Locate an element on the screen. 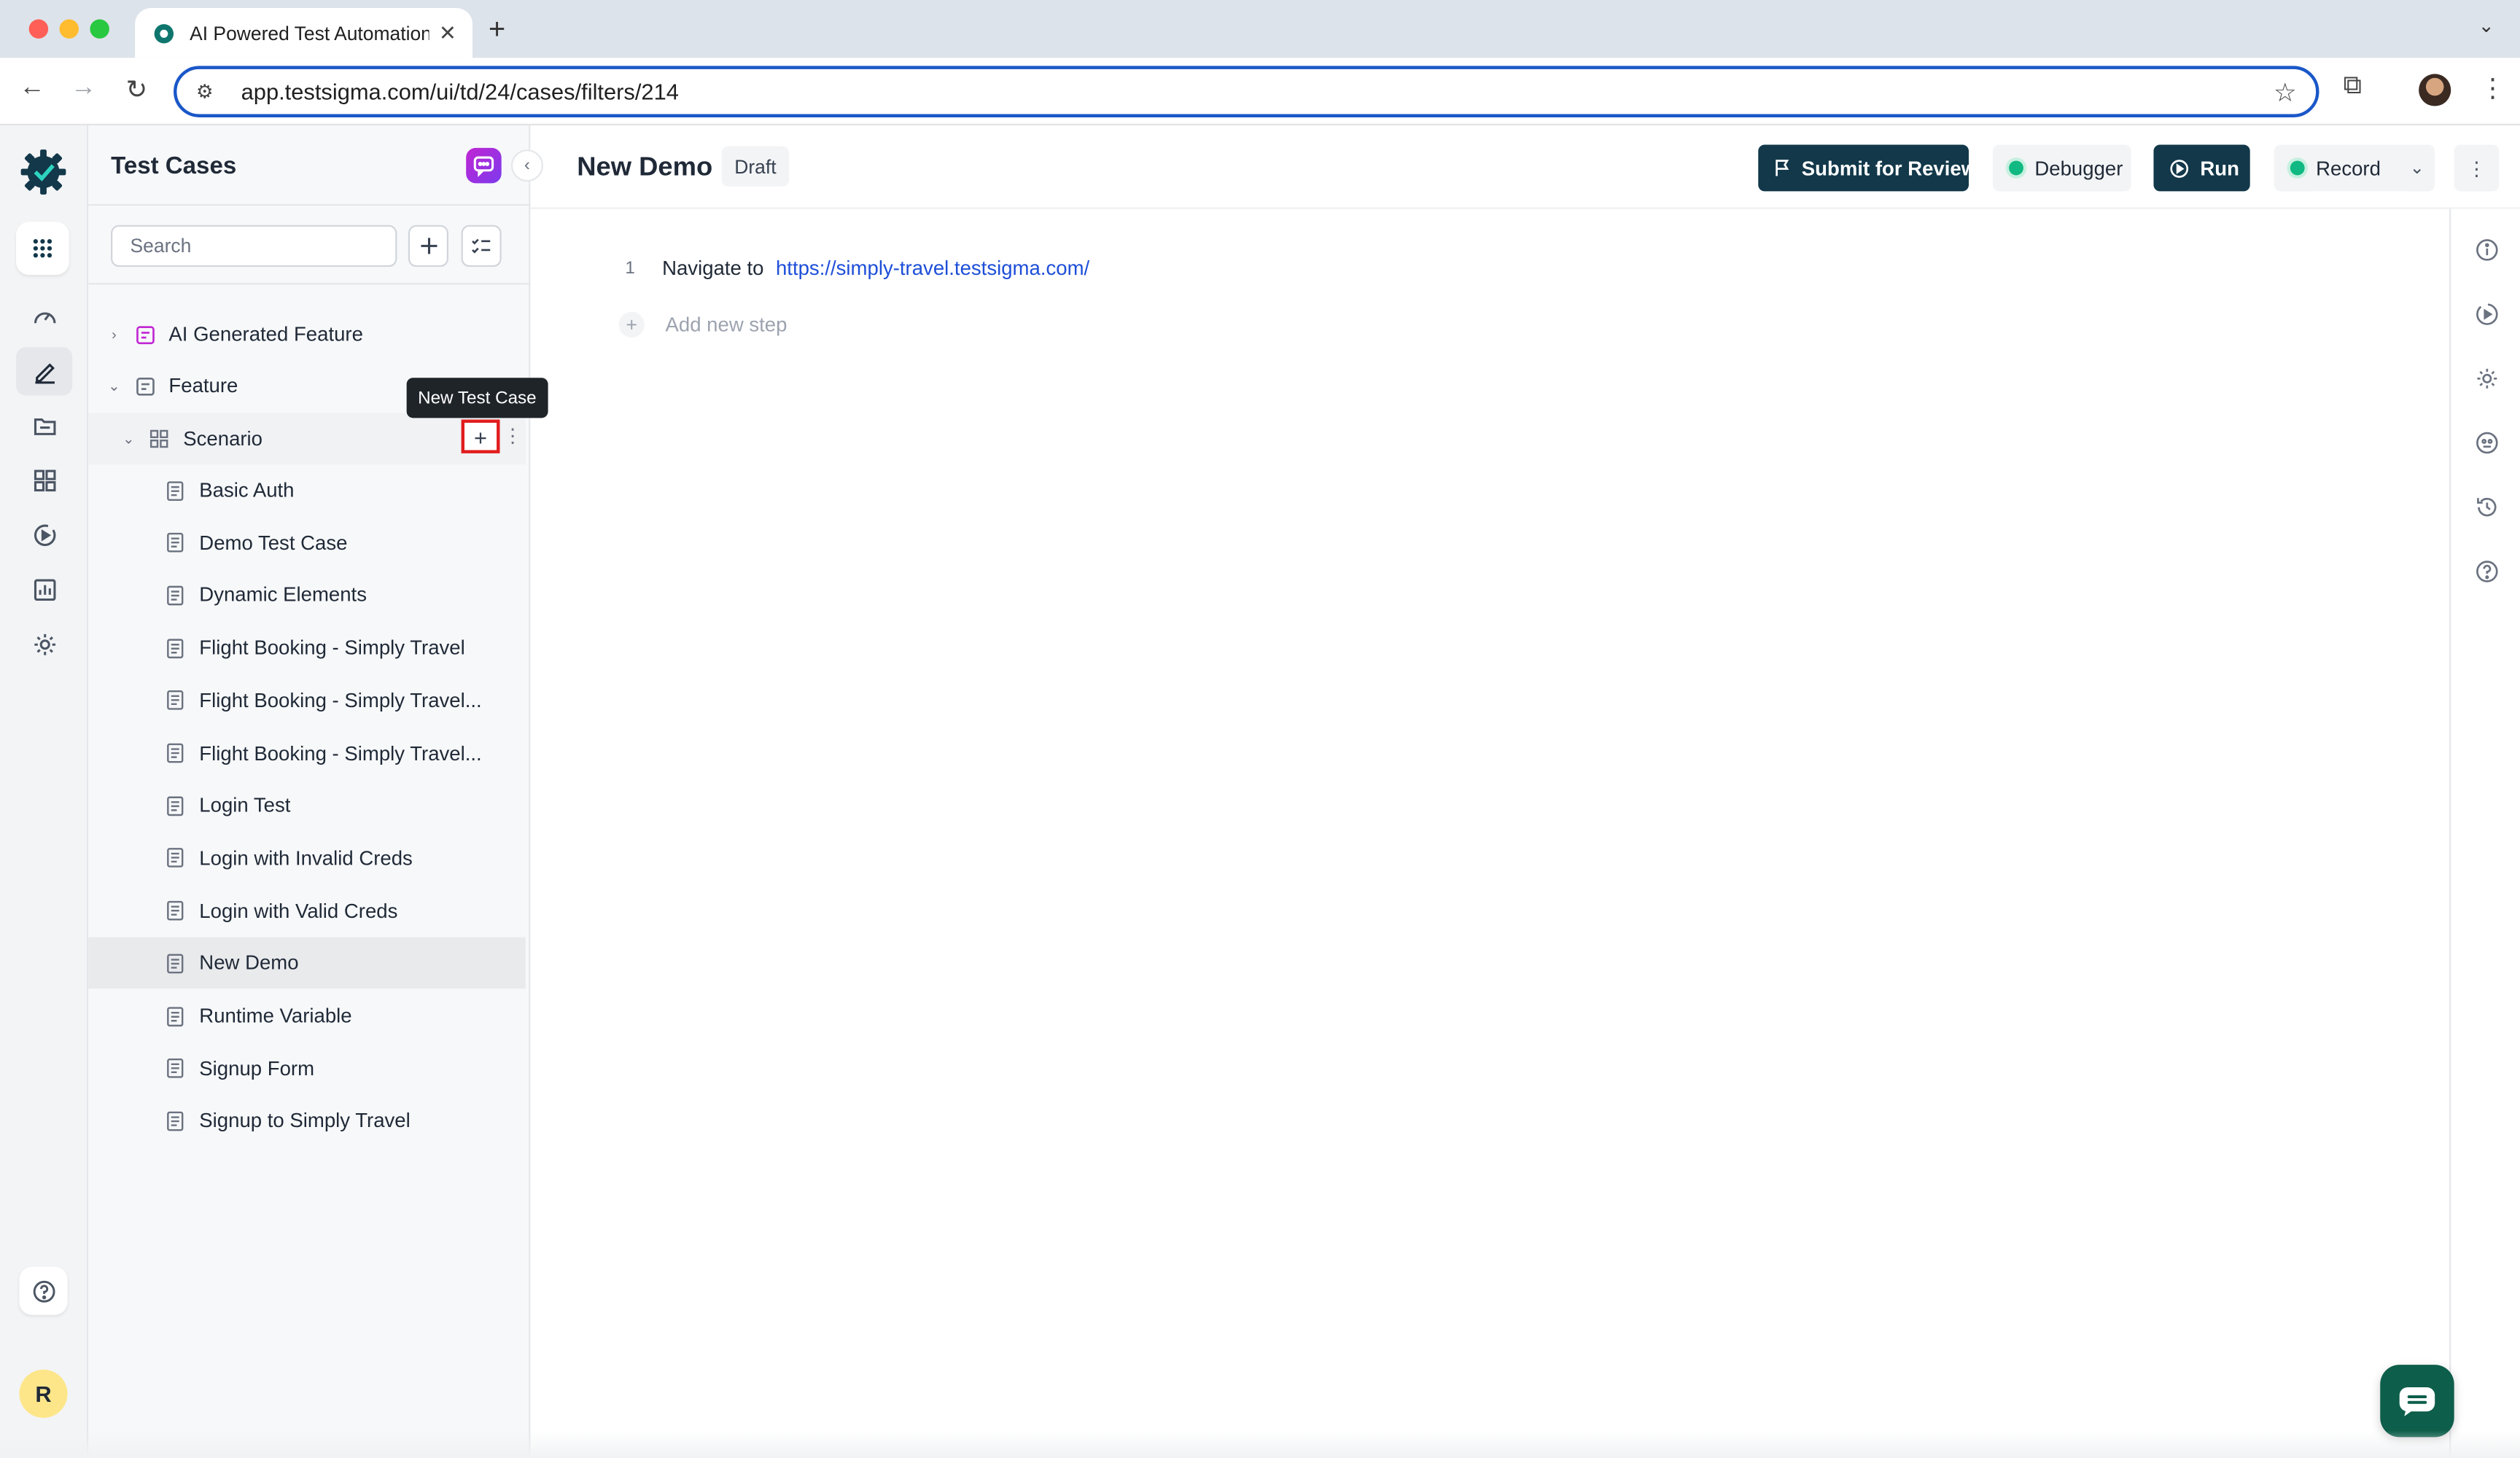 The image size is (2520, 1458). test-case-item: Login with Valid Creds is located at coordinates (307, 911).